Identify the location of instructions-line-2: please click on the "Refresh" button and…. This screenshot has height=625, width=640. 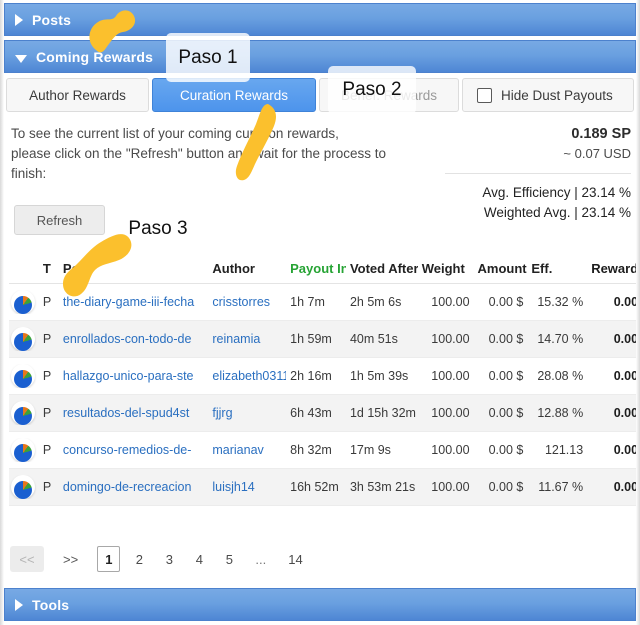
(199, 153).